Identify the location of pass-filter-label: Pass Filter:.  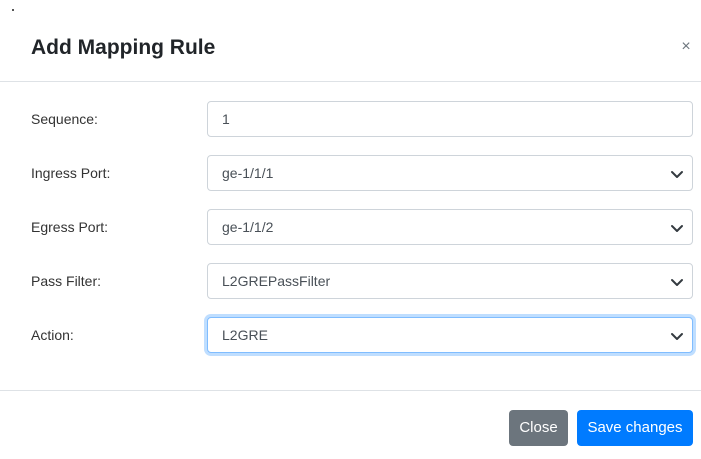
(66, 281).